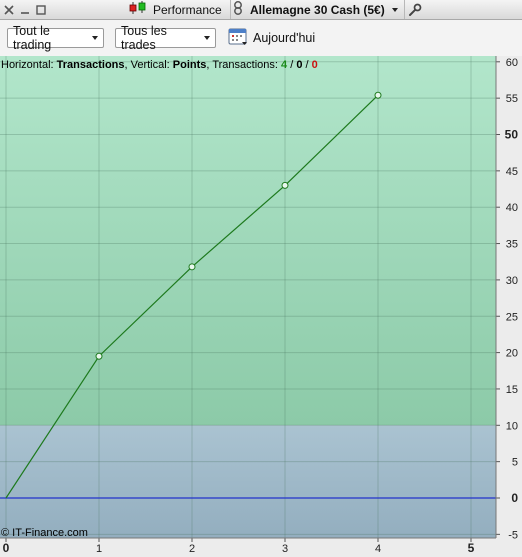 This screenshot has height=557, width=522. What do you see at coordinates (238, 38) in the screenshot?
I see `calendar-icon` at bounding box center [238, 38].